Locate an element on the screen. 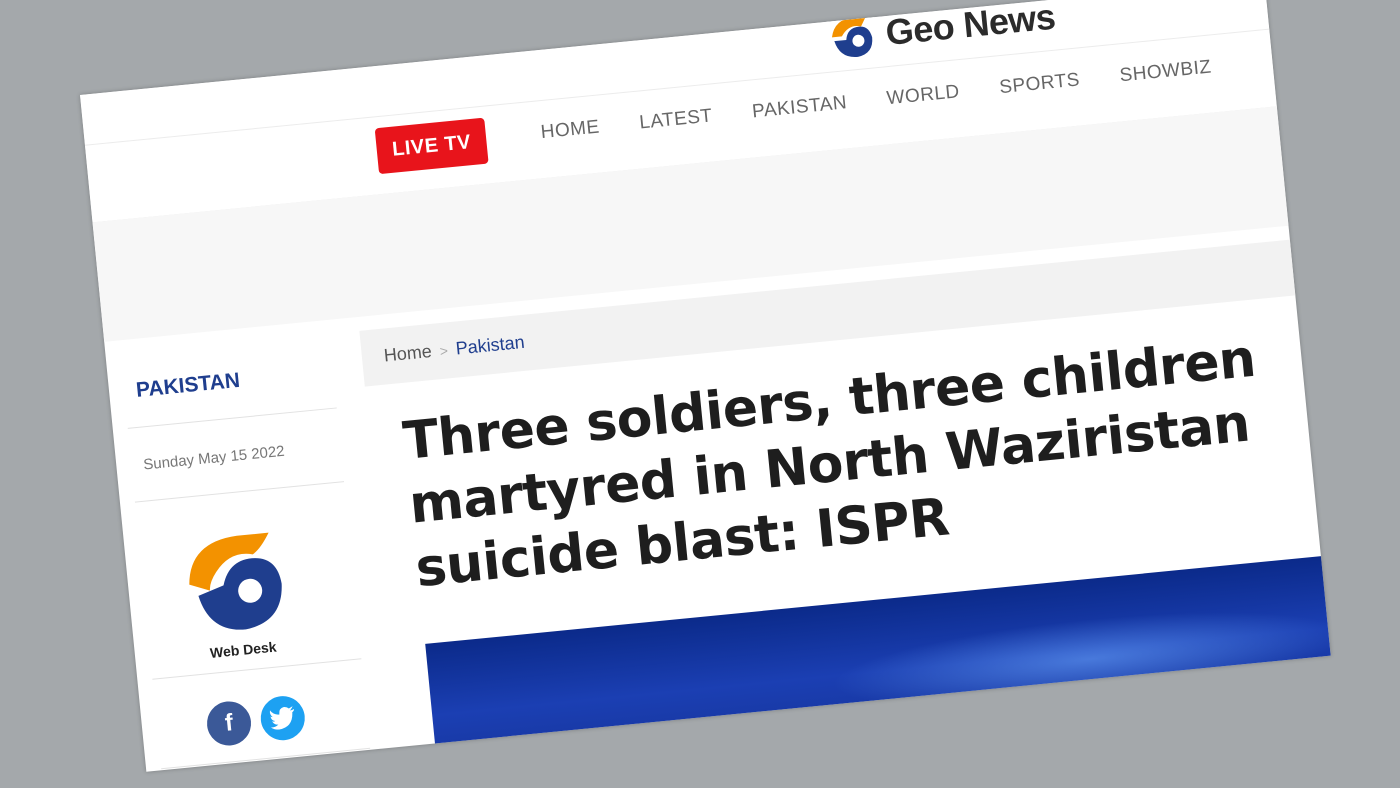 The height and width of the screenshot is (788, 1400). twitter-bird-glyph is located at coordinates (281, 718).